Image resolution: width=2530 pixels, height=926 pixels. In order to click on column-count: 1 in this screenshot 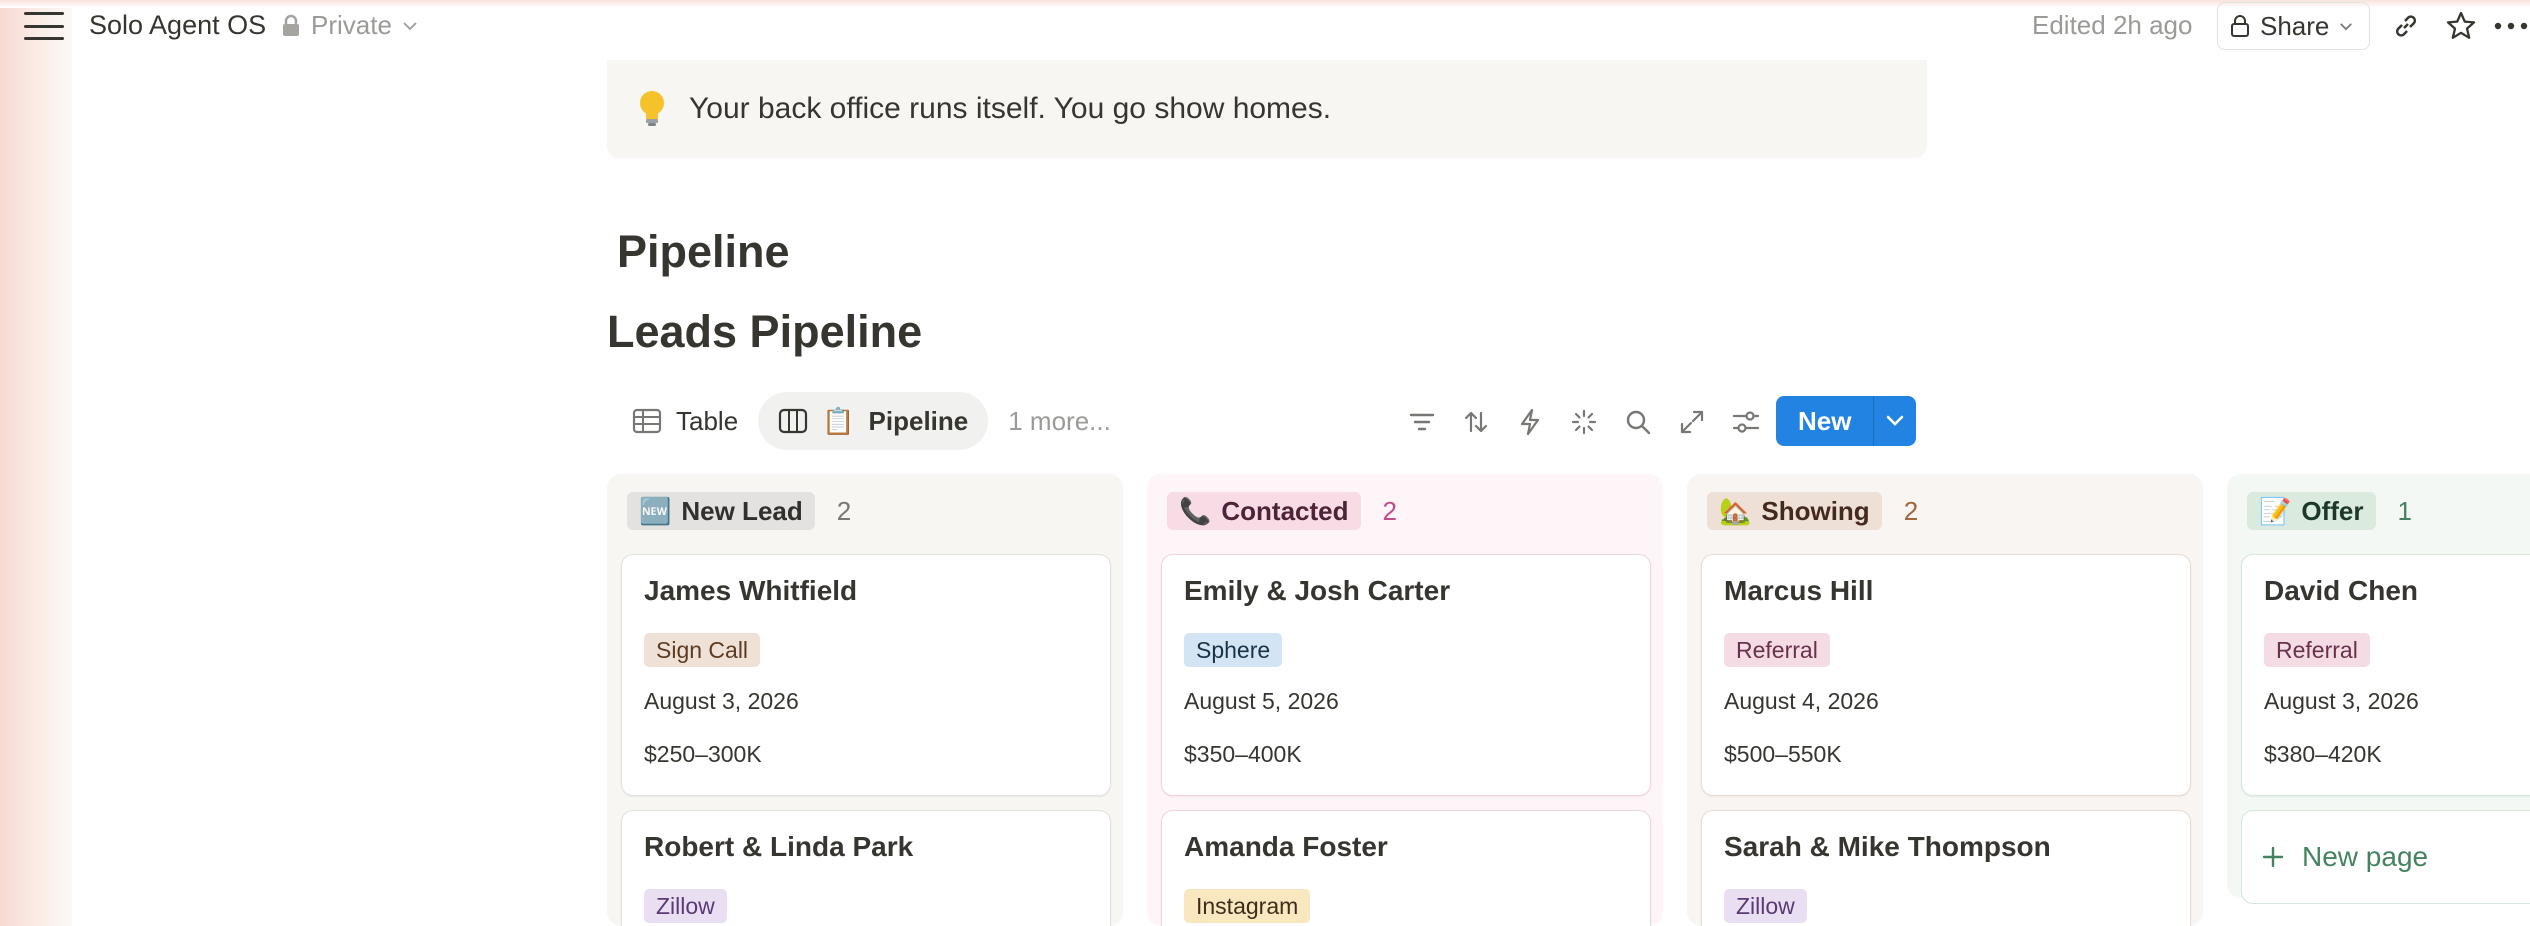, I will do `click(2404, 510)`.